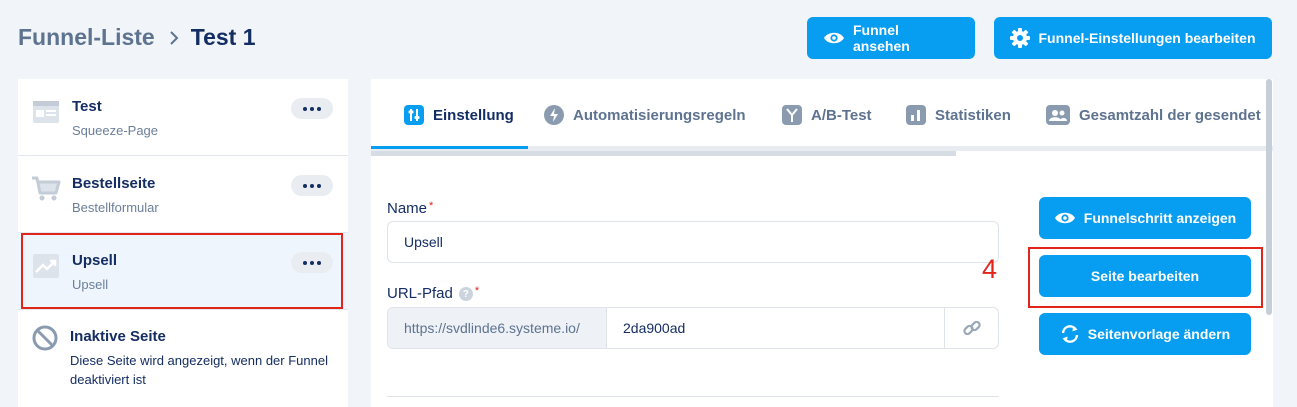 This screenshot has width=1297, height=407. I want to click on bolt-icon, so click(554, 115).